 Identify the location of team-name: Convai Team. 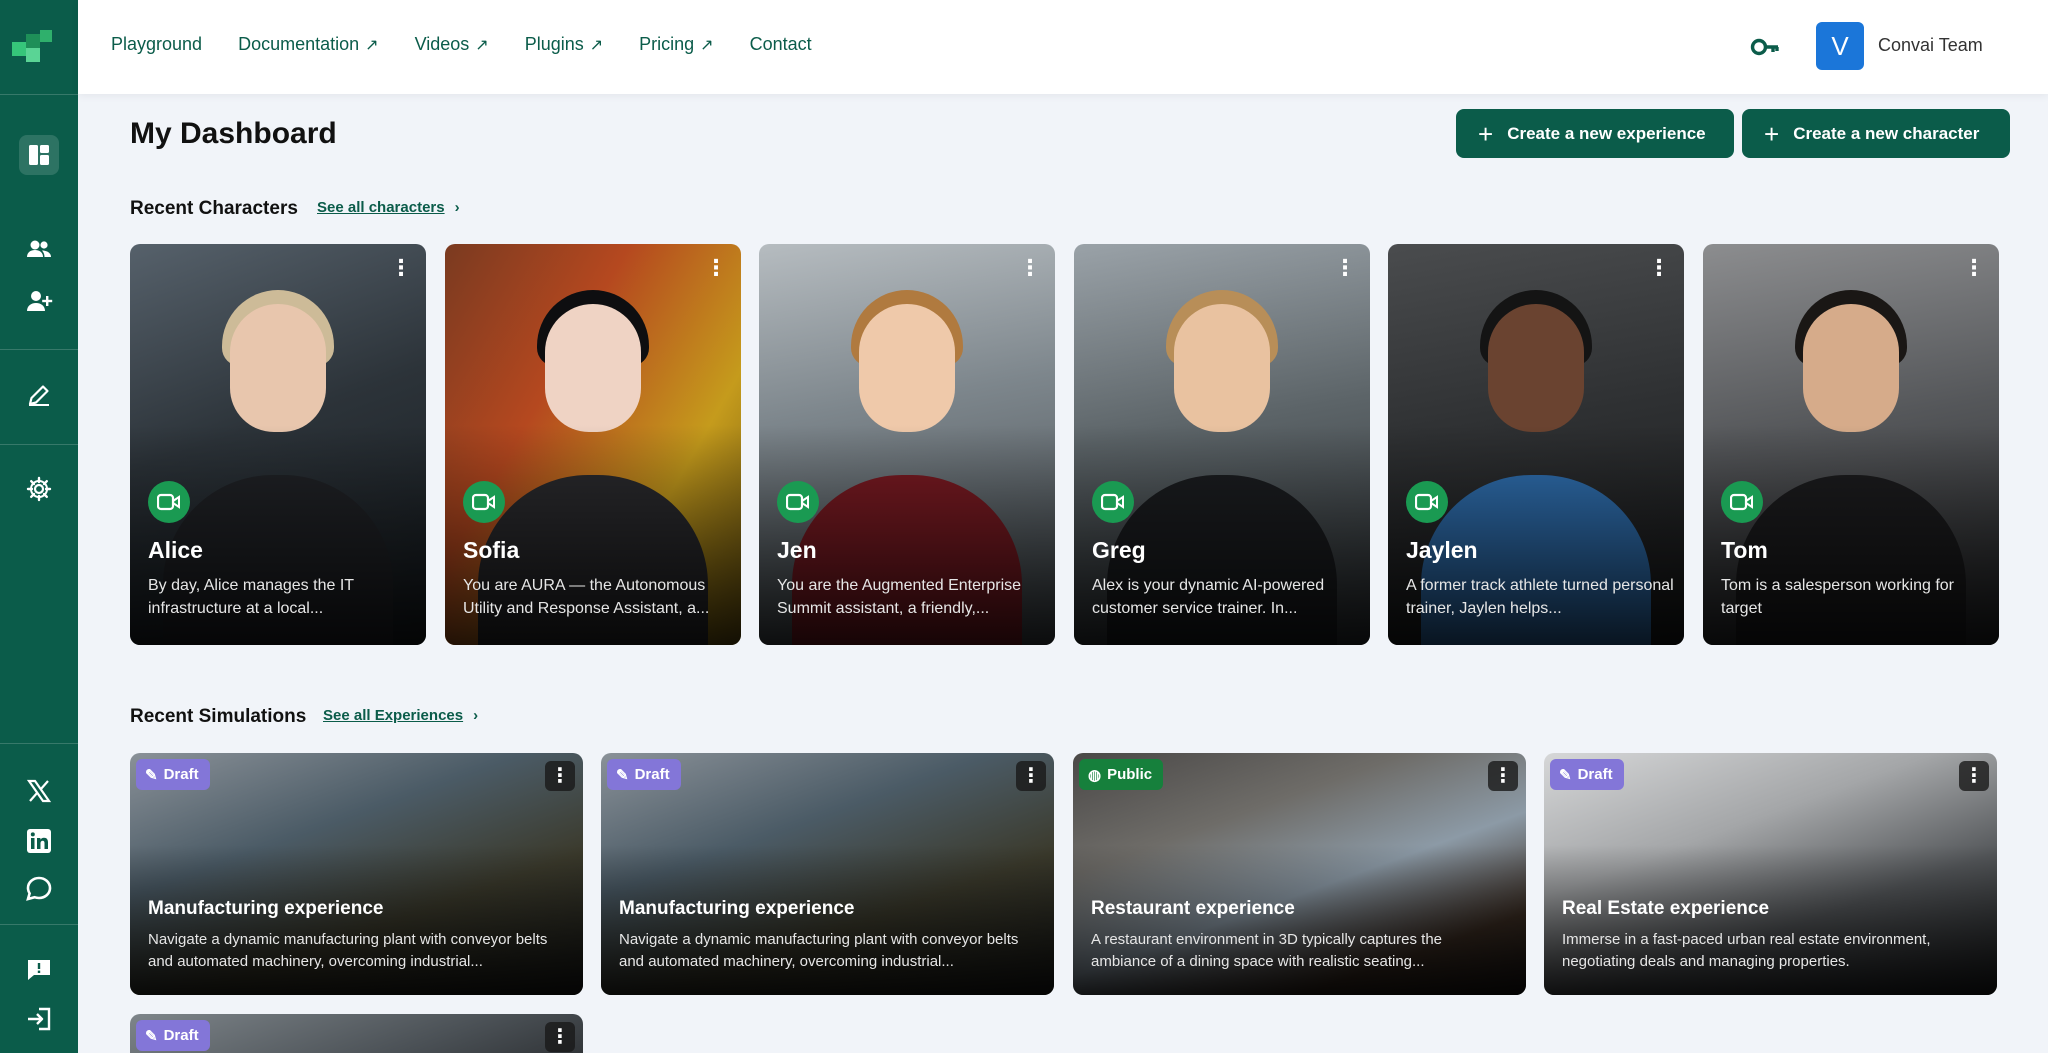
(1930, 45).